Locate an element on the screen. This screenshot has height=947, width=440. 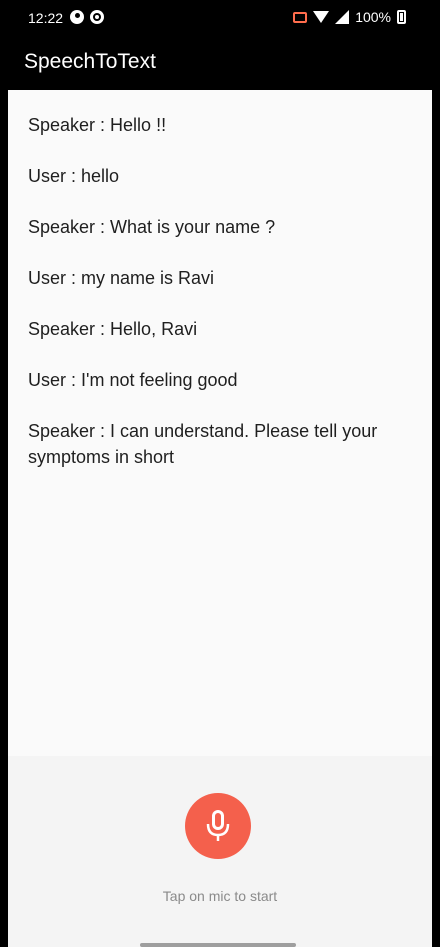
user-message: User : my name is Ravi is located at coordinates (121, 278).